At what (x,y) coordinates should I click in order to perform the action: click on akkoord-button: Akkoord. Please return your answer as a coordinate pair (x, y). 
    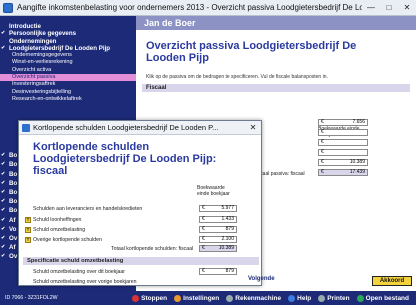
    Looking at the image, I should click on (392, 281).